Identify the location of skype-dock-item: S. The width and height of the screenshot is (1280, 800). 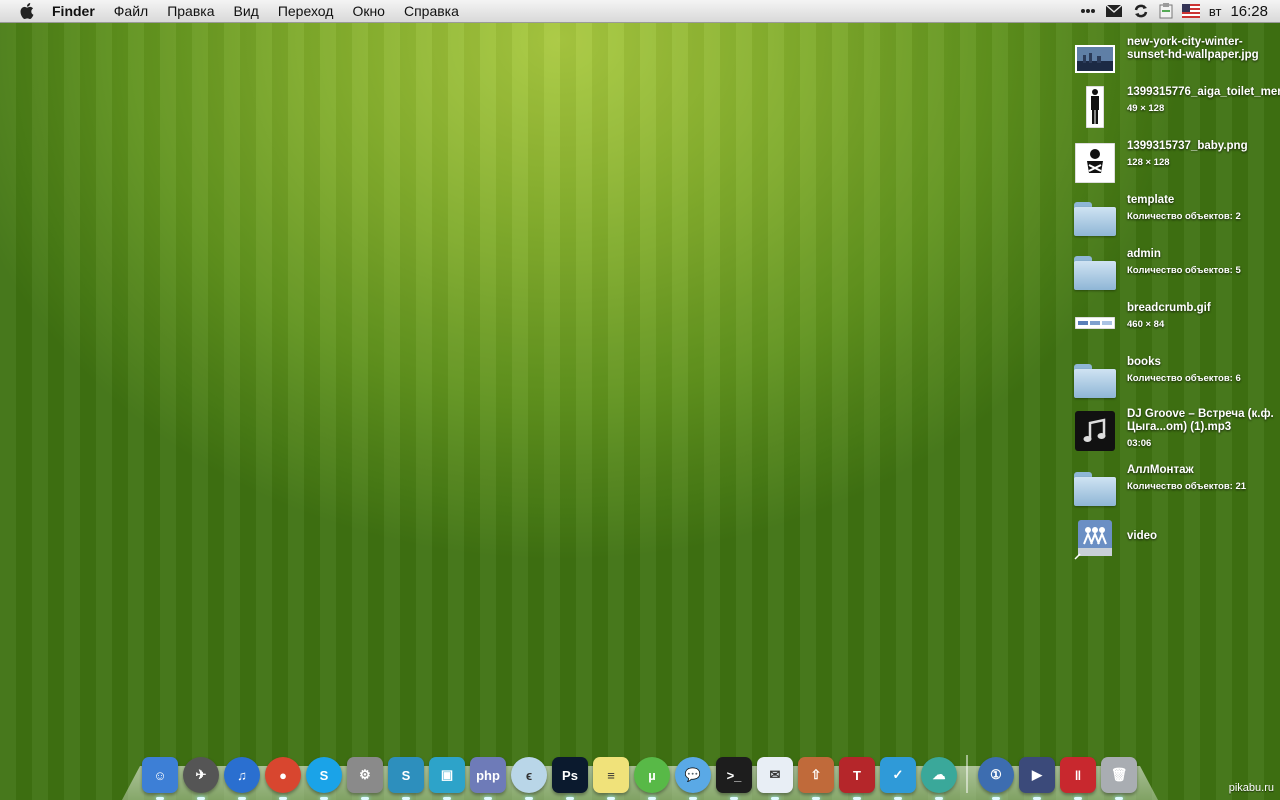
(324, 778).